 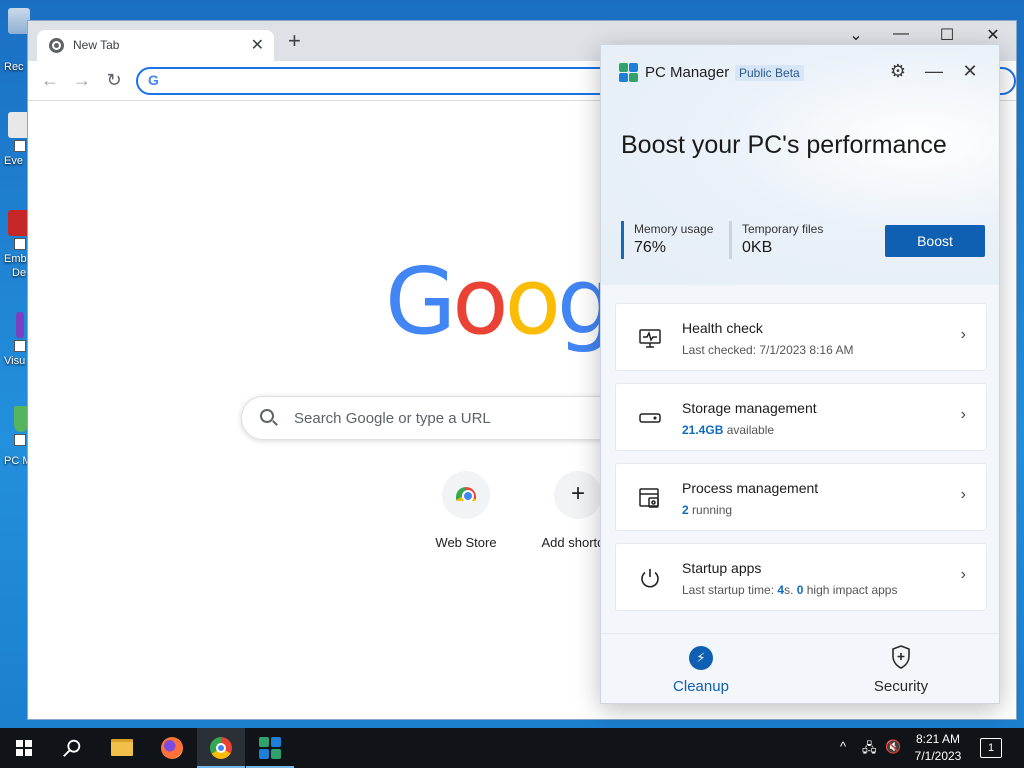 What do you see at coordinates (901, 657) in the screenshot?
I see `shield-icon` at bounding box center [901, 657].